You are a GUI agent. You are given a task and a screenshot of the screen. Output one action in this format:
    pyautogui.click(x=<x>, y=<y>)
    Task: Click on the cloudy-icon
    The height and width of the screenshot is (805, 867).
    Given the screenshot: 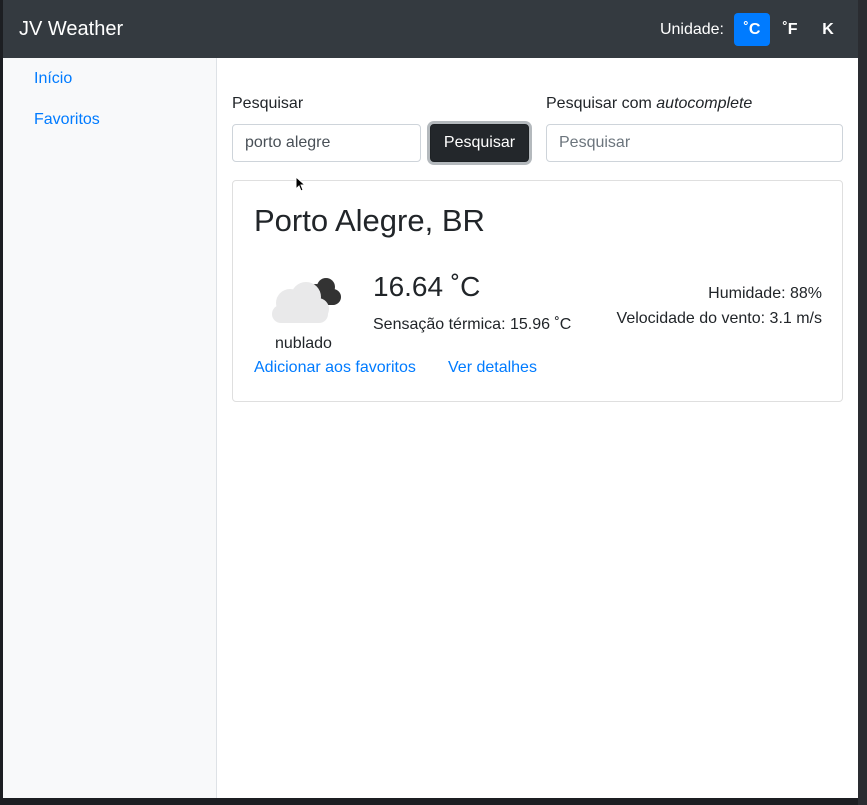 What is the action you would take?
    pyautogui.click(x=306, y=300)
    